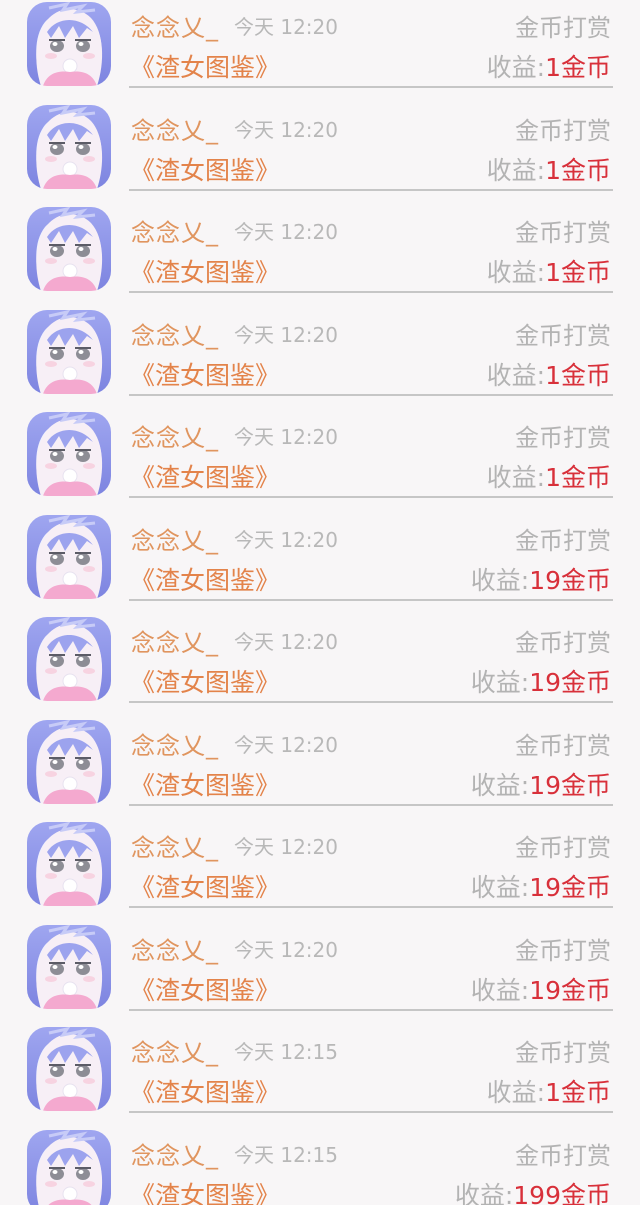 The image size is (640, 1205). Describe the element at coordinates (320, 1076) in the screenshot. I see `list-item: 念念乂_ 今天 12:15 金币打赏 《渣女图鉴》 收益:1金币` at that location.